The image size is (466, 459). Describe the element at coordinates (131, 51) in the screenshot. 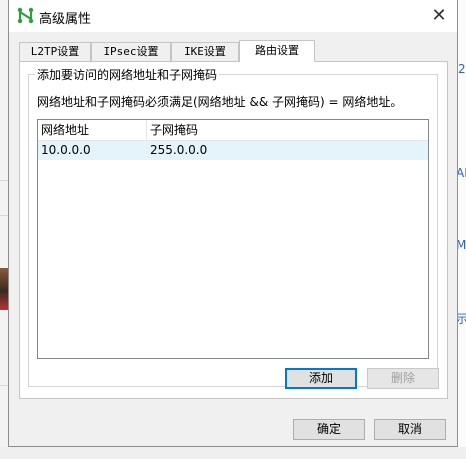

I see `tab-ipsec-settings: IPsec设置` at that location.